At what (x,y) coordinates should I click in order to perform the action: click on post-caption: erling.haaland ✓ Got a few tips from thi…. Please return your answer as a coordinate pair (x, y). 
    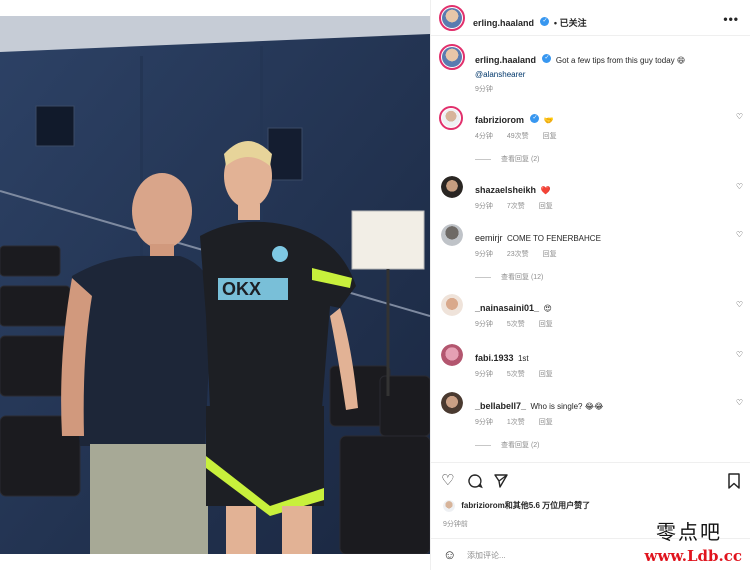
    Looking at the image, I should click on (590, 71).